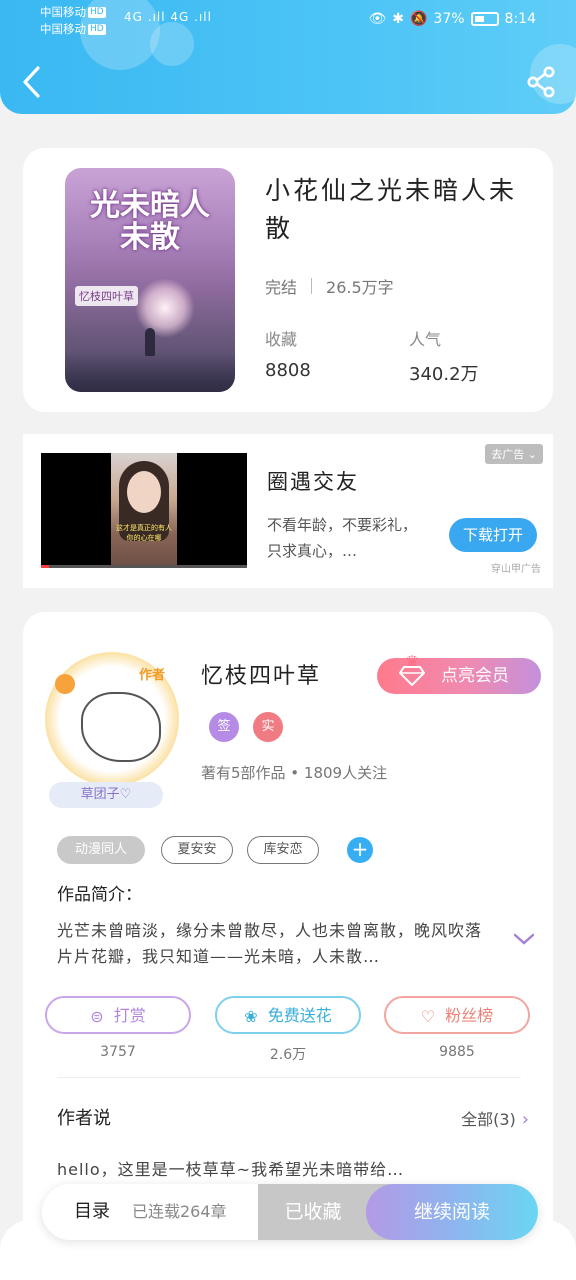 Image resolution: width=576 pixels, height=1280 pixels. Describe the element at coordinates (313, 482) in the screenshot. I see `ad-title: 圈遇交友` at that location.